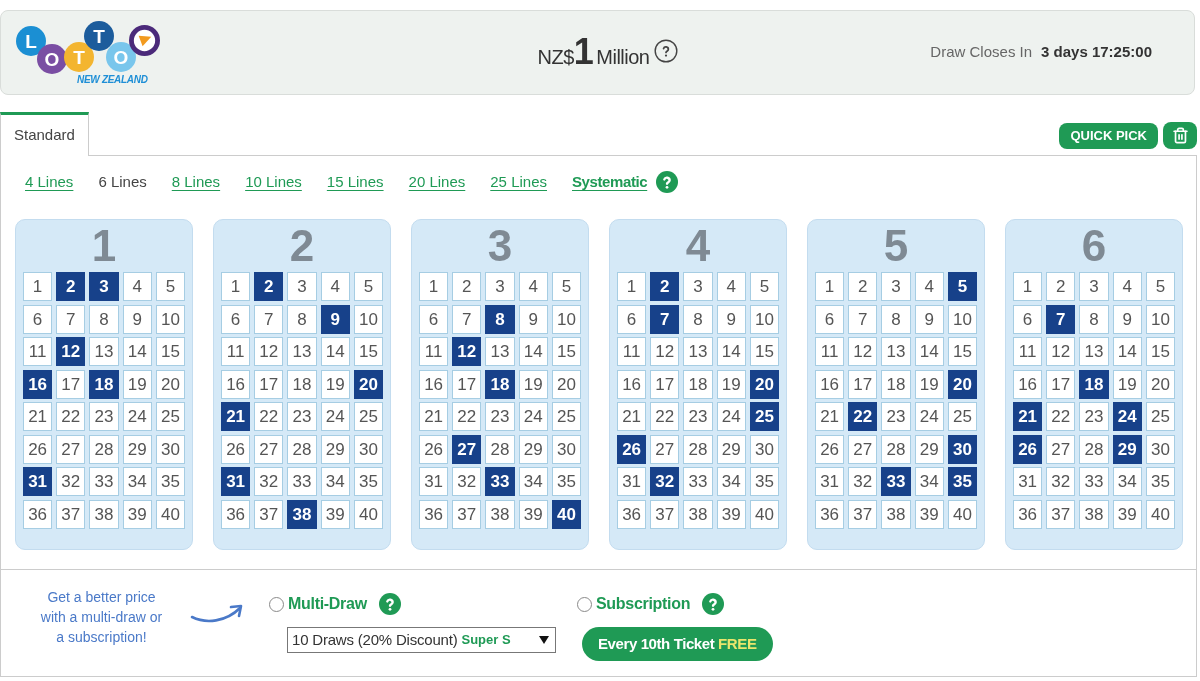  What do you see at coordinates (1028, 319) in the screenshot?
I see `number-cell: 6` at bounding box center [1028, 319].